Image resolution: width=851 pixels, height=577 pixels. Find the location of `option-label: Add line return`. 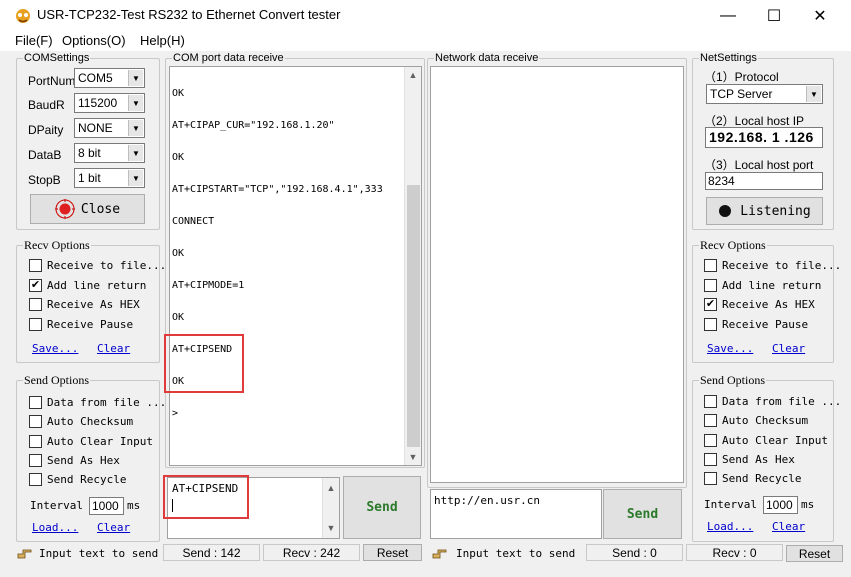

option-label: Add line return is located at coordinates (97, 285).